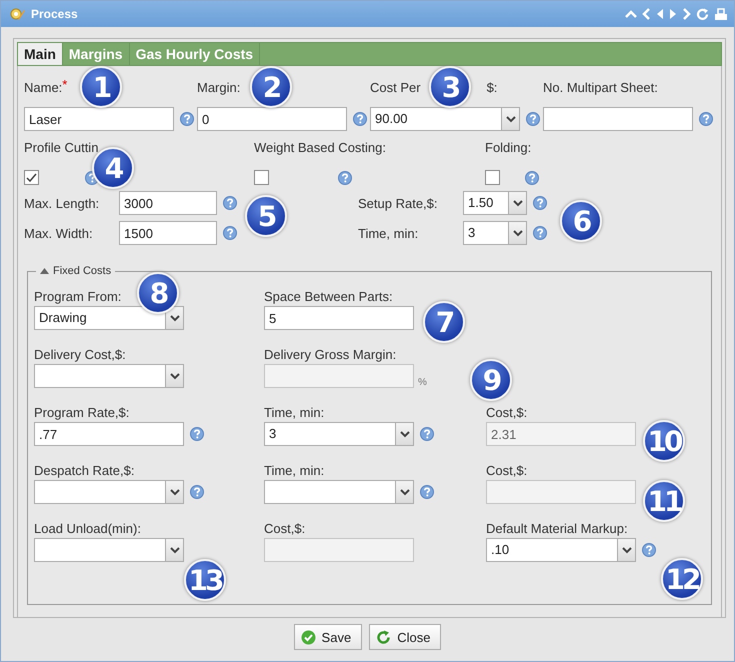  Describe the element at coordinates (405, 637) in the screenshot. I see `close-button: Close` at that location.